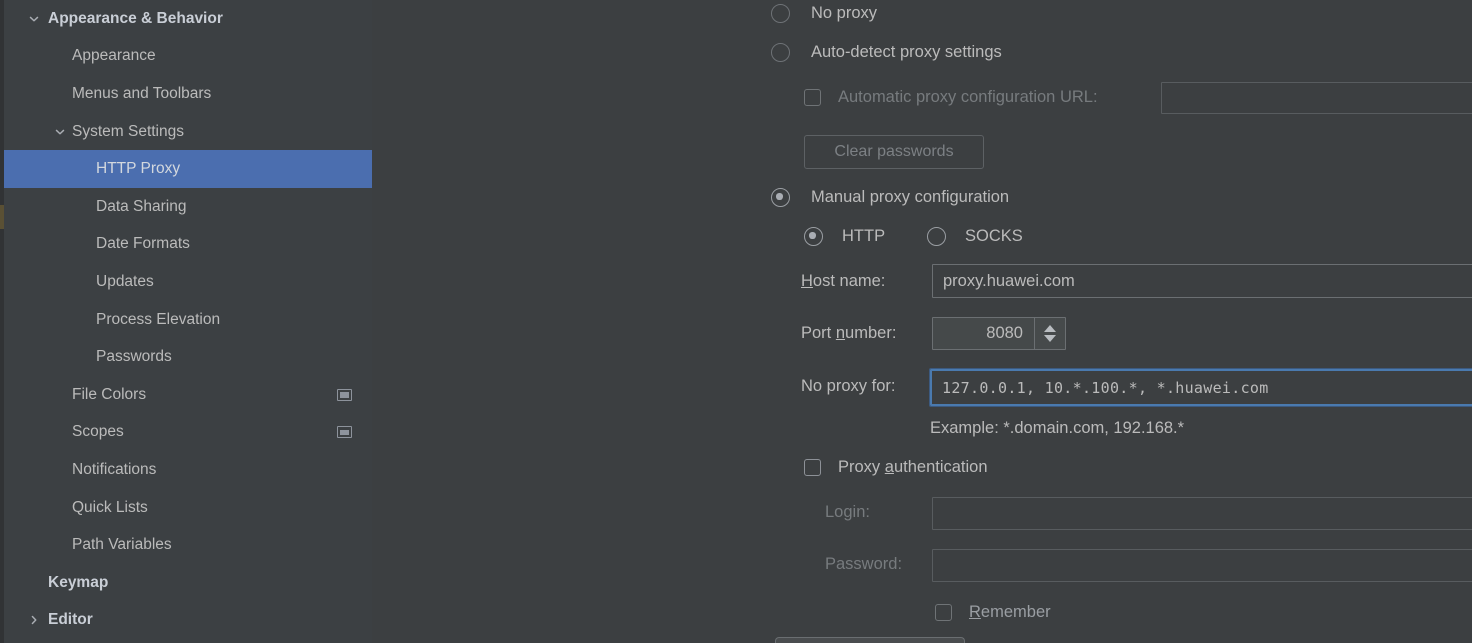 This screenshot has height=643, width=1472. I want to click on checkbox-remember-label: Remember, so click(1010, 612).